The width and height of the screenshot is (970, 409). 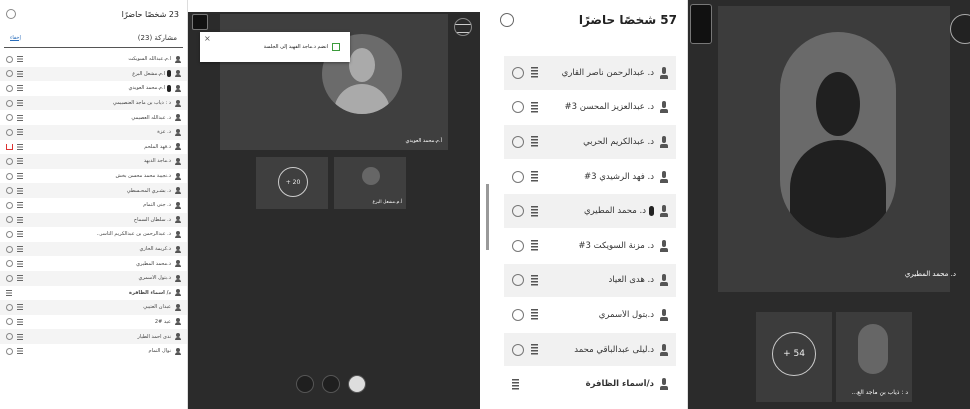 I want to click on participant-row: د. بشـري المحـسطي, so click(x=93, y=190).